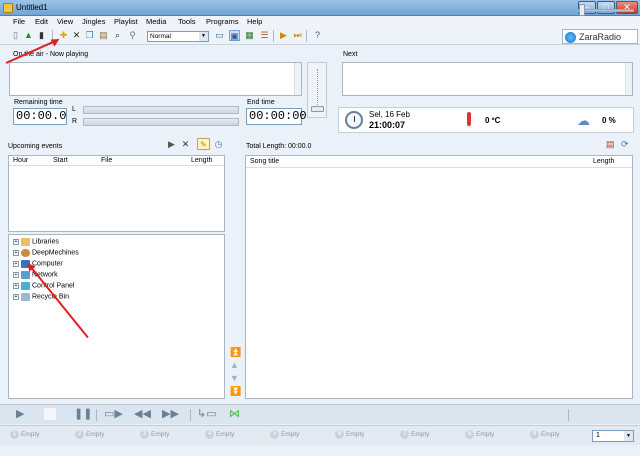  What do you see at coordinates (235, 352) in the screenshot?
I see `move-top-icon: ⏫` at bounding box center [235, 352].